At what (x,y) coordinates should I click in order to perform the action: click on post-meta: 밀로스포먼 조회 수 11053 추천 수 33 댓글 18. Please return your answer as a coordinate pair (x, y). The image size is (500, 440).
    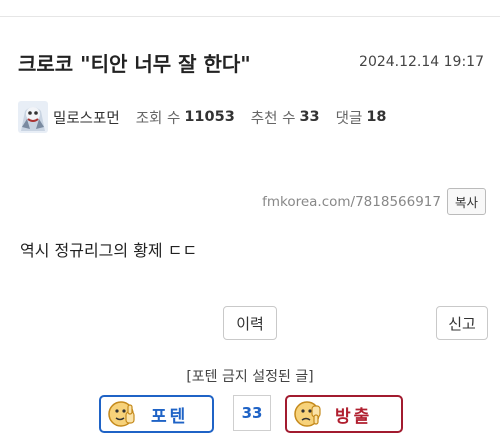
    Looking at the image, I should click on (210, 117).